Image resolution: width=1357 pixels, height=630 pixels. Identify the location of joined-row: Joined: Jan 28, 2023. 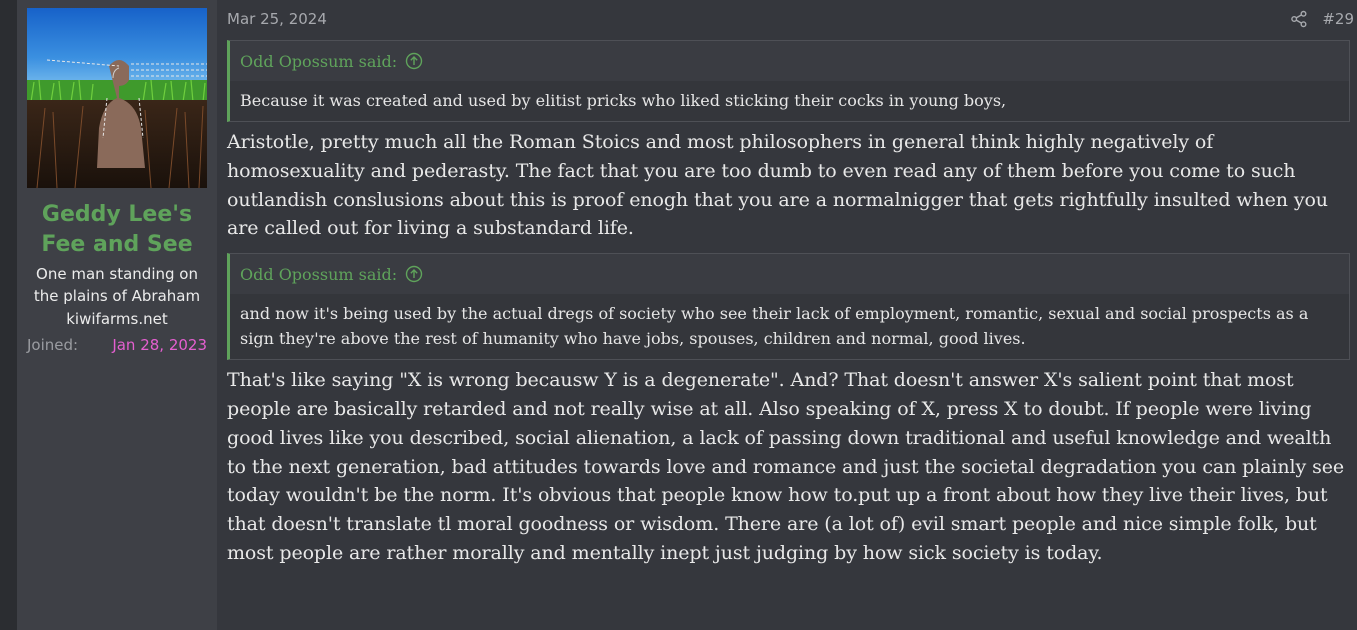
(117, 345).